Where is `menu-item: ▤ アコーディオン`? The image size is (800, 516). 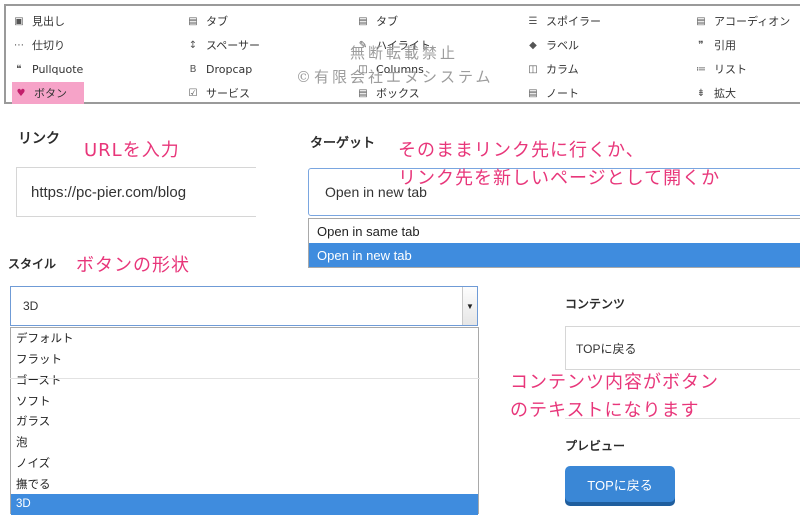 menu-item: ▤ アコーディオン is located at coordinates (742, 21).